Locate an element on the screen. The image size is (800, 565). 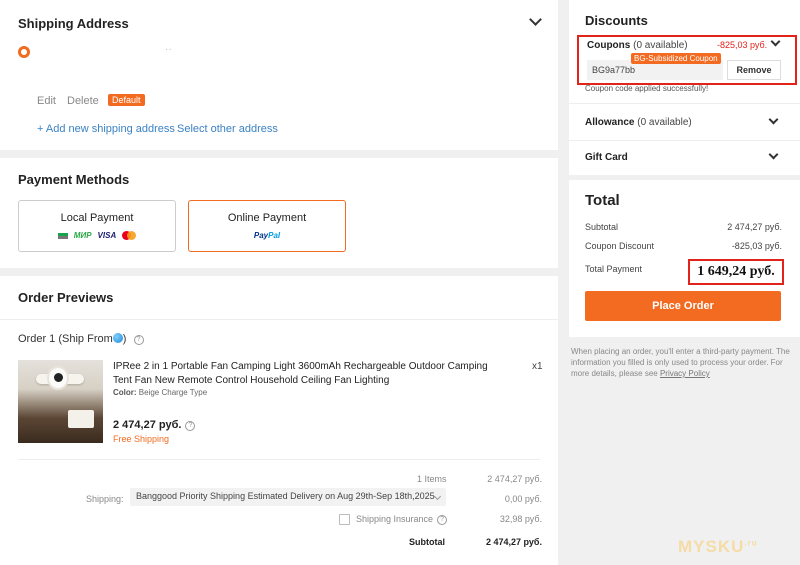
product-image is located at coordinates (60, 401).